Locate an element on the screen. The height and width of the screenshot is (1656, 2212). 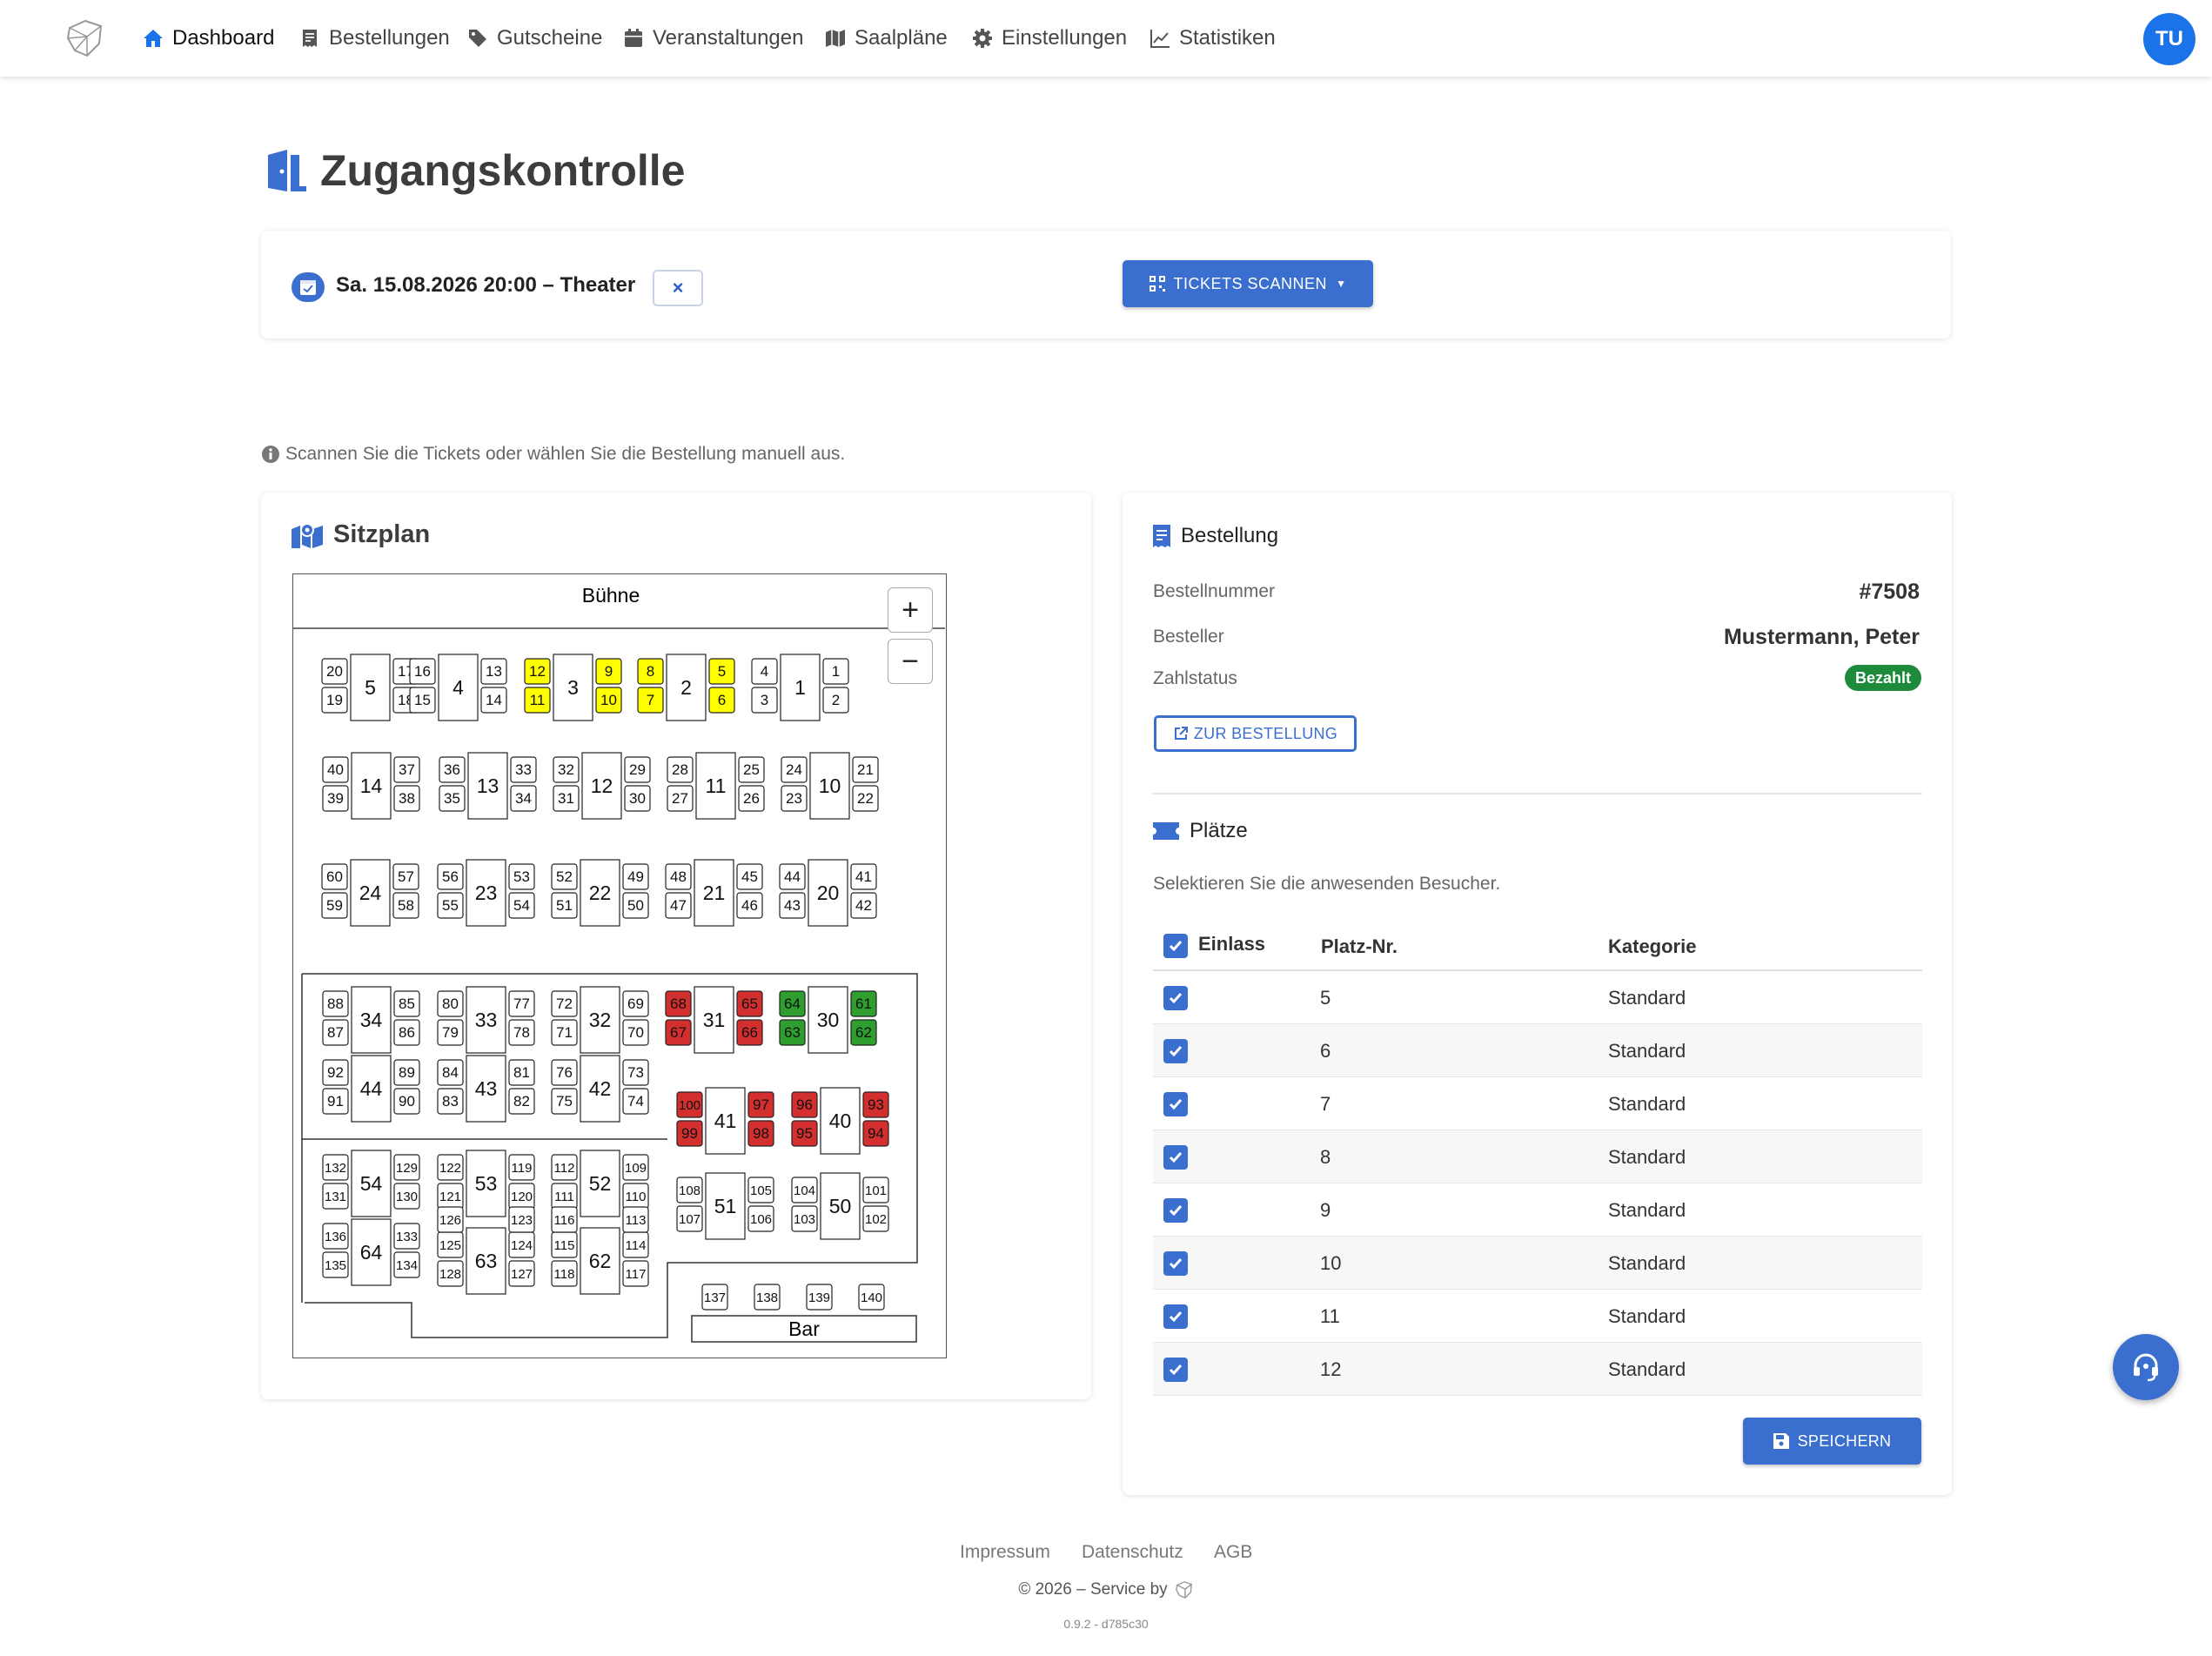
table-1: 1 is located at coordinates (801, 687).